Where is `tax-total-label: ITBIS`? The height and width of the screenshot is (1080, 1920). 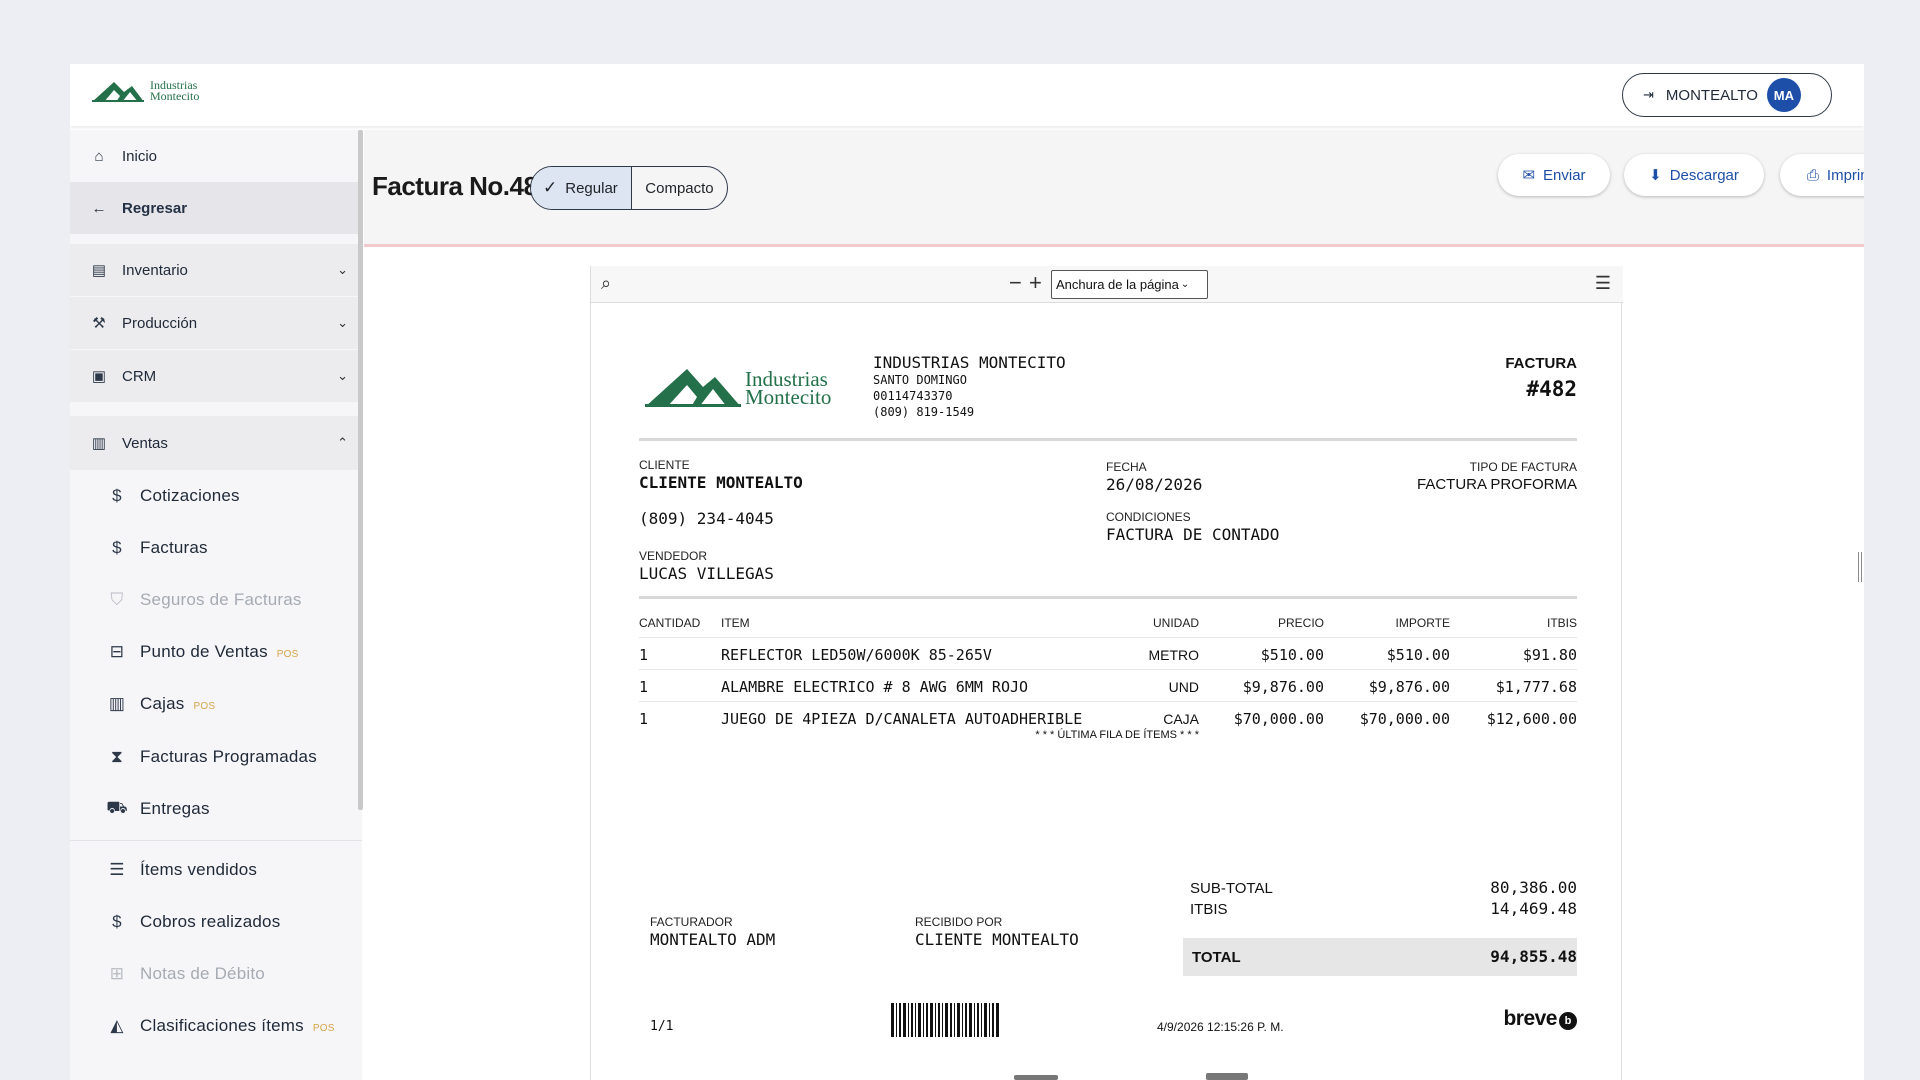
tax-total-label: ITBIS is located at coordinates (1209, 909).